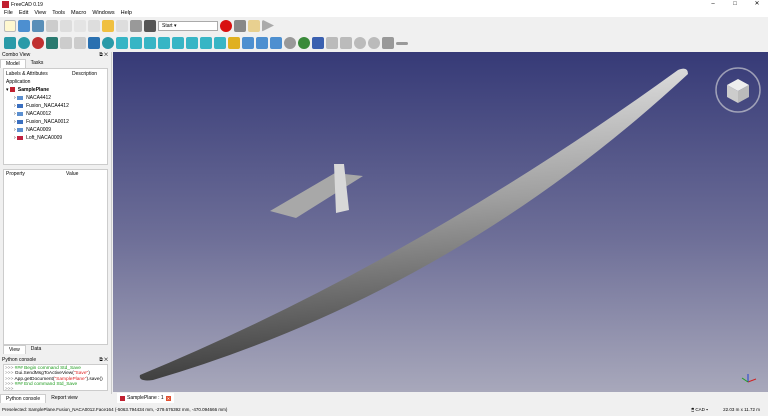 This screenshot has height=416, width=768. Describe the element at coordinates (150, 43) in the screenshot. I see `view-top-icon` at that location.